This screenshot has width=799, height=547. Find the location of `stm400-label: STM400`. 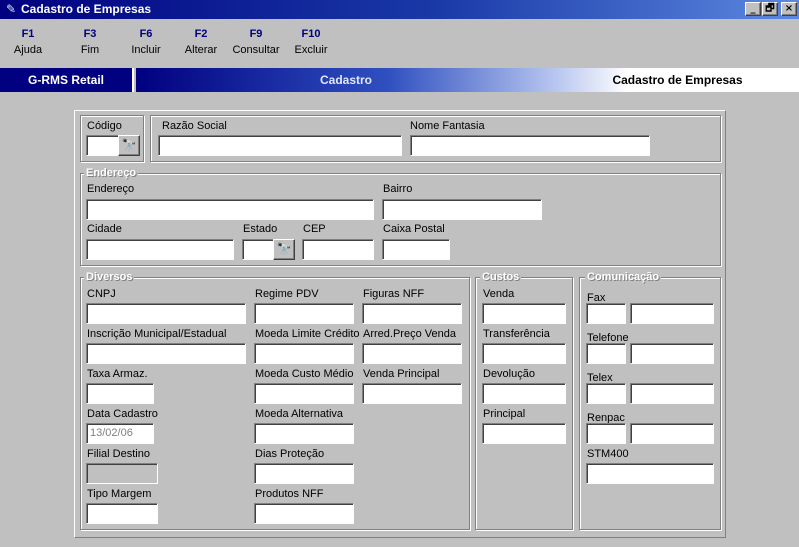

stm400-label: STM400 is located at coordinates (608, 454).